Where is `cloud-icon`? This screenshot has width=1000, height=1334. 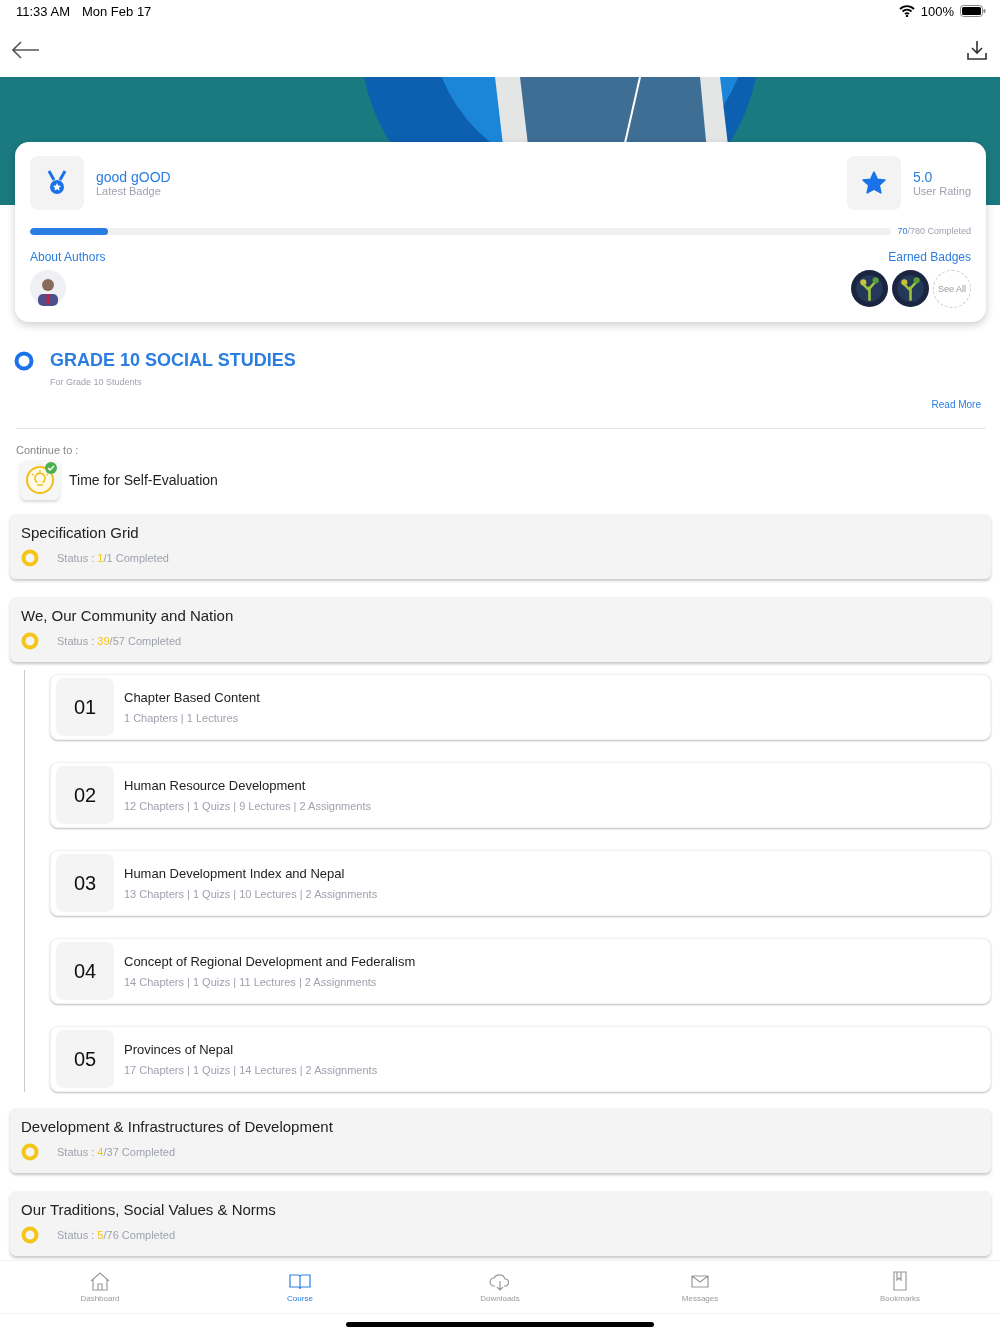 cloud-icon is located at coordinates (500, 1281).